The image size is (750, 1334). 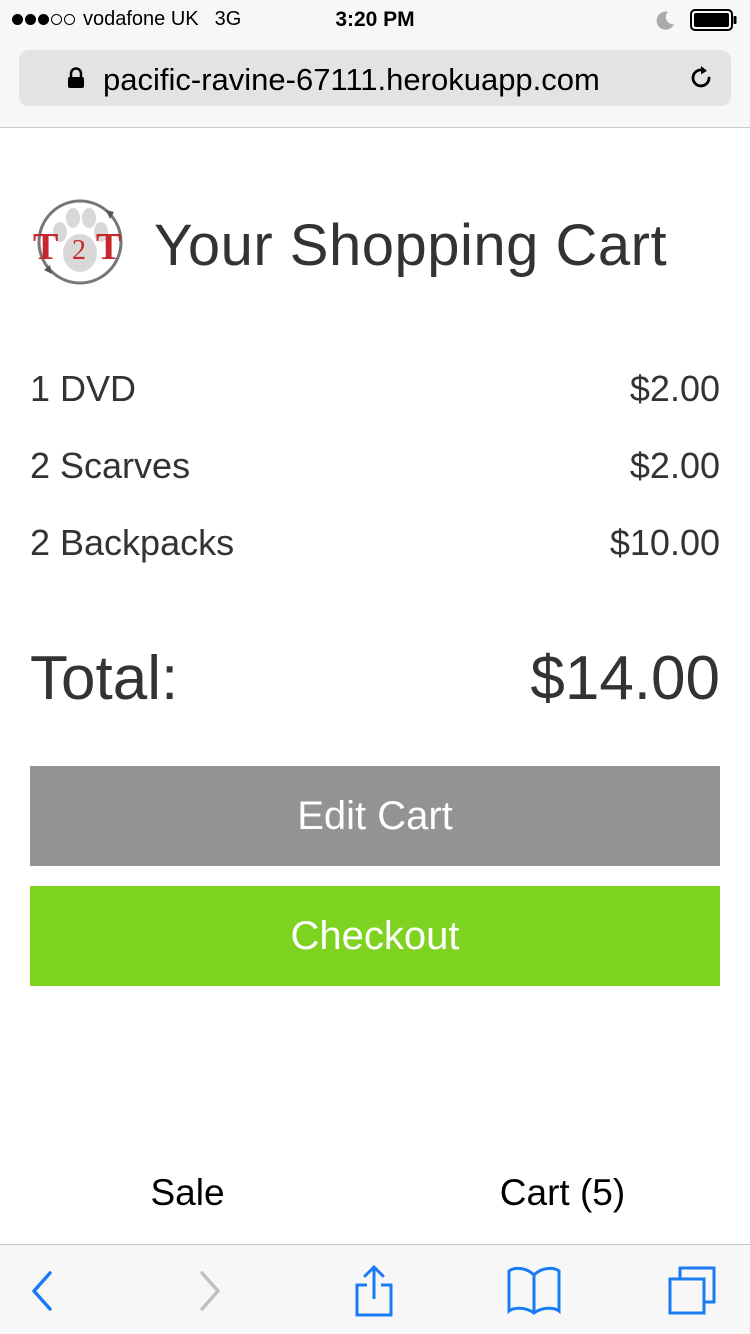 I want to click on battery-icon, so click(x=713, y=20).